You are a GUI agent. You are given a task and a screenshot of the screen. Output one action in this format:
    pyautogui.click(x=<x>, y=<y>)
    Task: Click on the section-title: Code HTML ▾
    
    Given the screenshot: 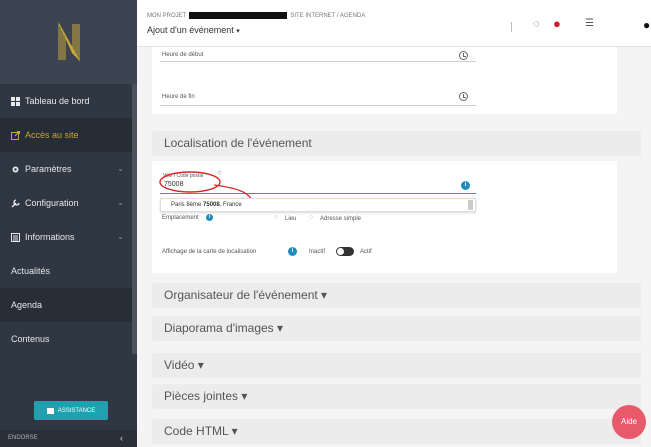 What is the action you would take?
    pyautogui.click(x=201, y=431)
    